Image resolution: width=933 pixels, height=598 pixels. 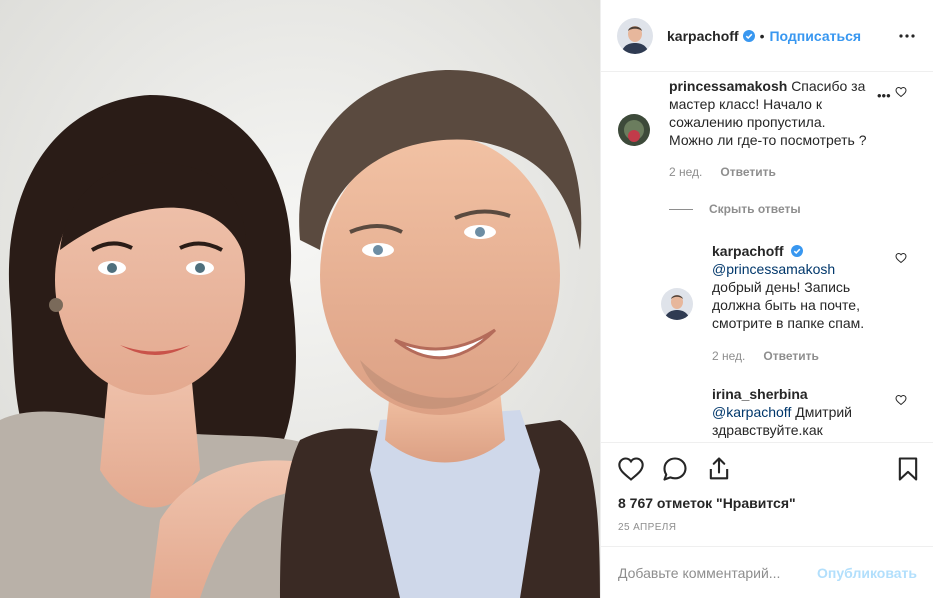 What do you see at coordinates (631, 469) in the screenshot?
I see `heart-icon` at bounding box center [631, 469].